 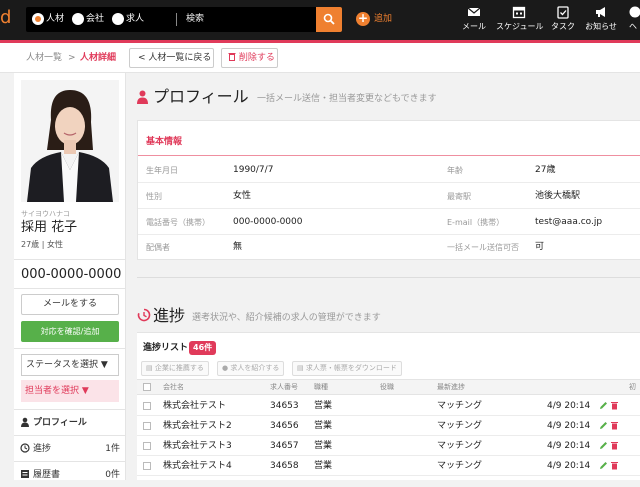 I want to click on field-label-birthdate: 生年月日, so click(x=162, y=170).